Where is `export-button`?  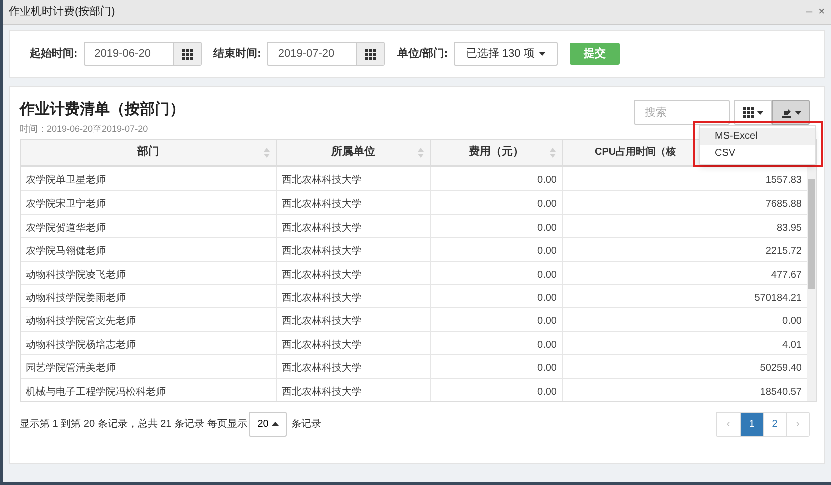
export-button is located at coordinates (791, 112).